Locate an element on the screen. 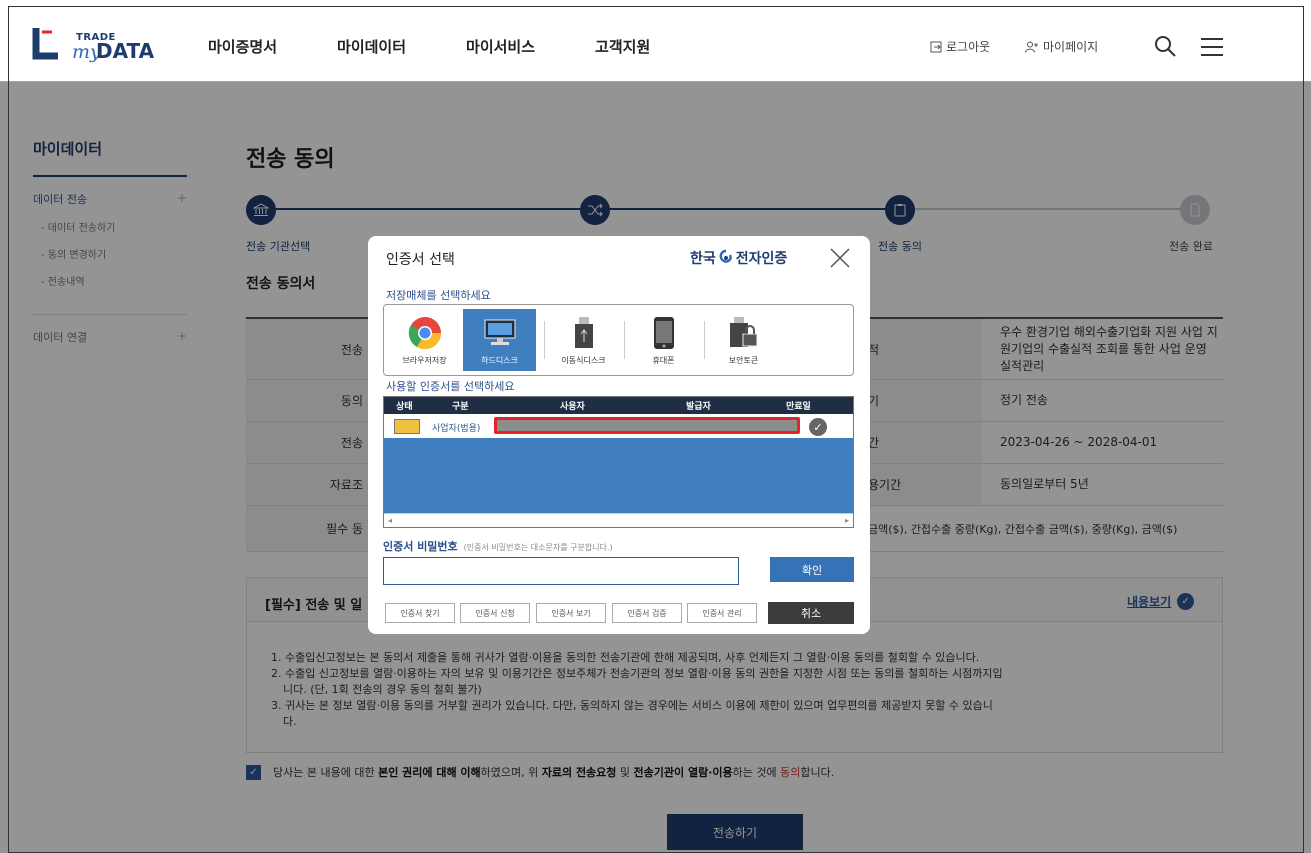  scroll-right-icon: ▸ is located at coordinates (847, 520).